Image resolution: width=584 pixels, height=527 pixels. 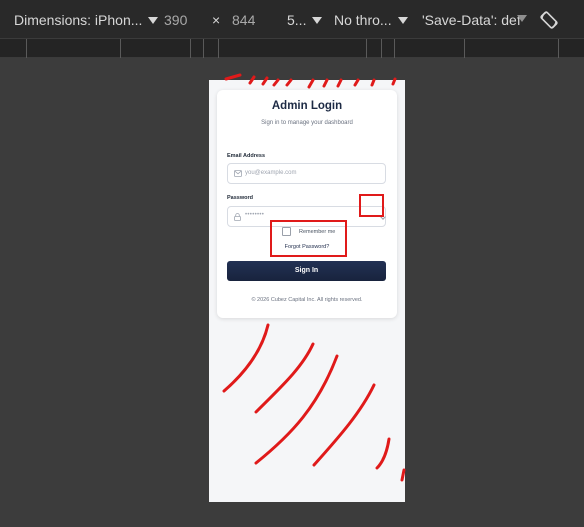 I want to click on rotate-icon, so click(x=549, y=20).